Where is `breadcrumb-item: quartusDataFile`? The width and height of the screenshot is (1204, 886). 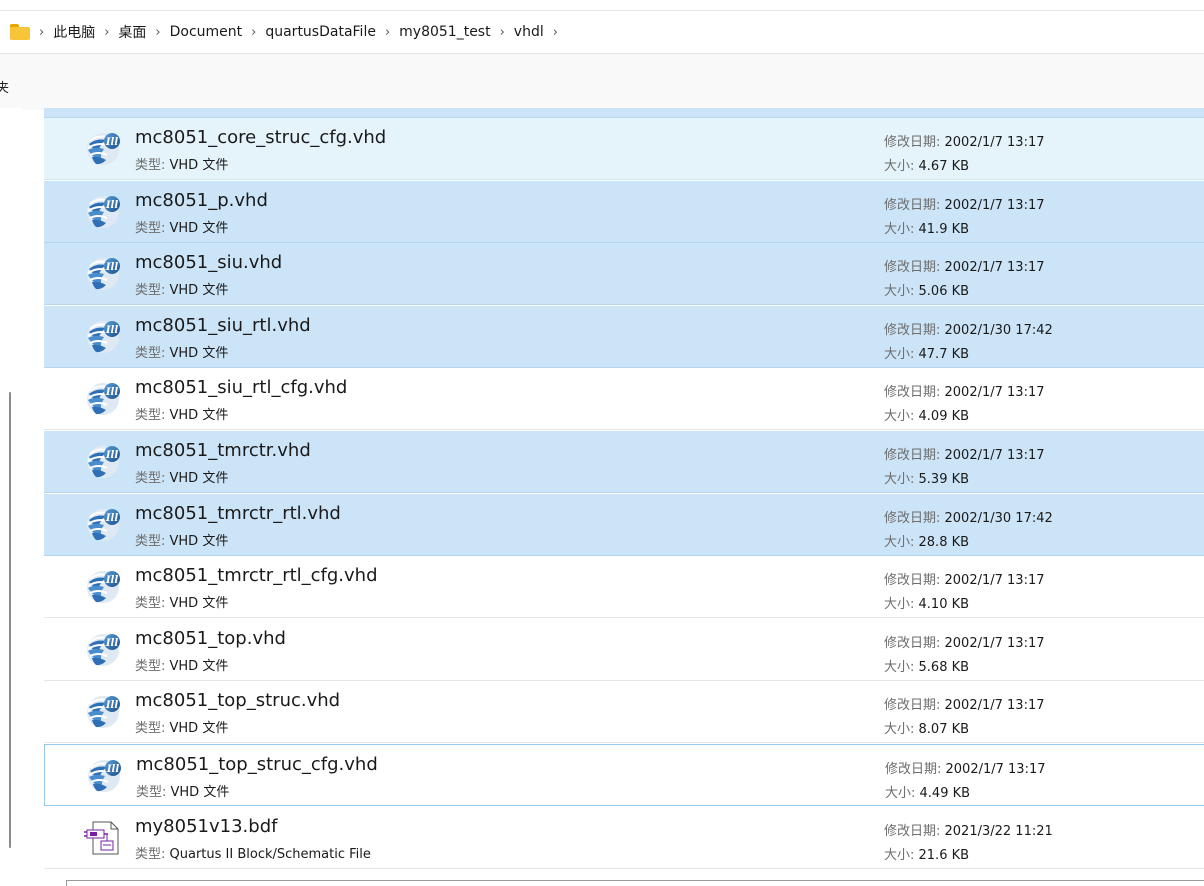 breadcrumb-item: quartusDataFile is located at coordinates (320, 32).